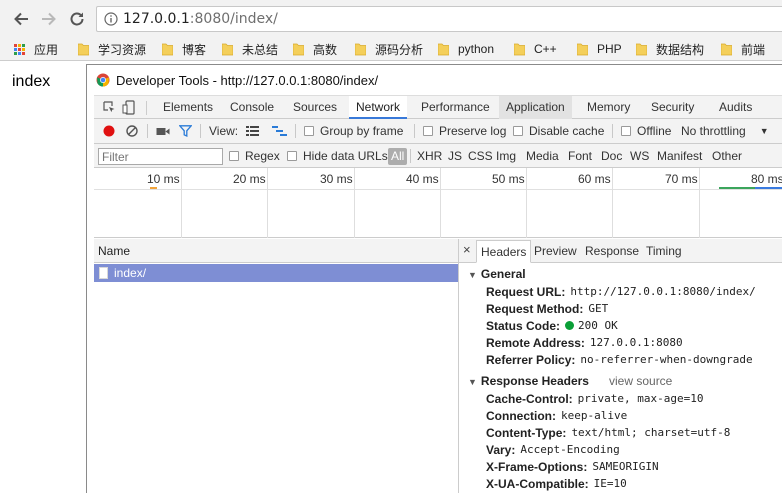 Image resolution: width=782 pixels, height=493 pixels. What do you see at coordinates (480, 156) in the screenshot?
I see `type-filter-css: CSS` at bounding box center [480, 156].